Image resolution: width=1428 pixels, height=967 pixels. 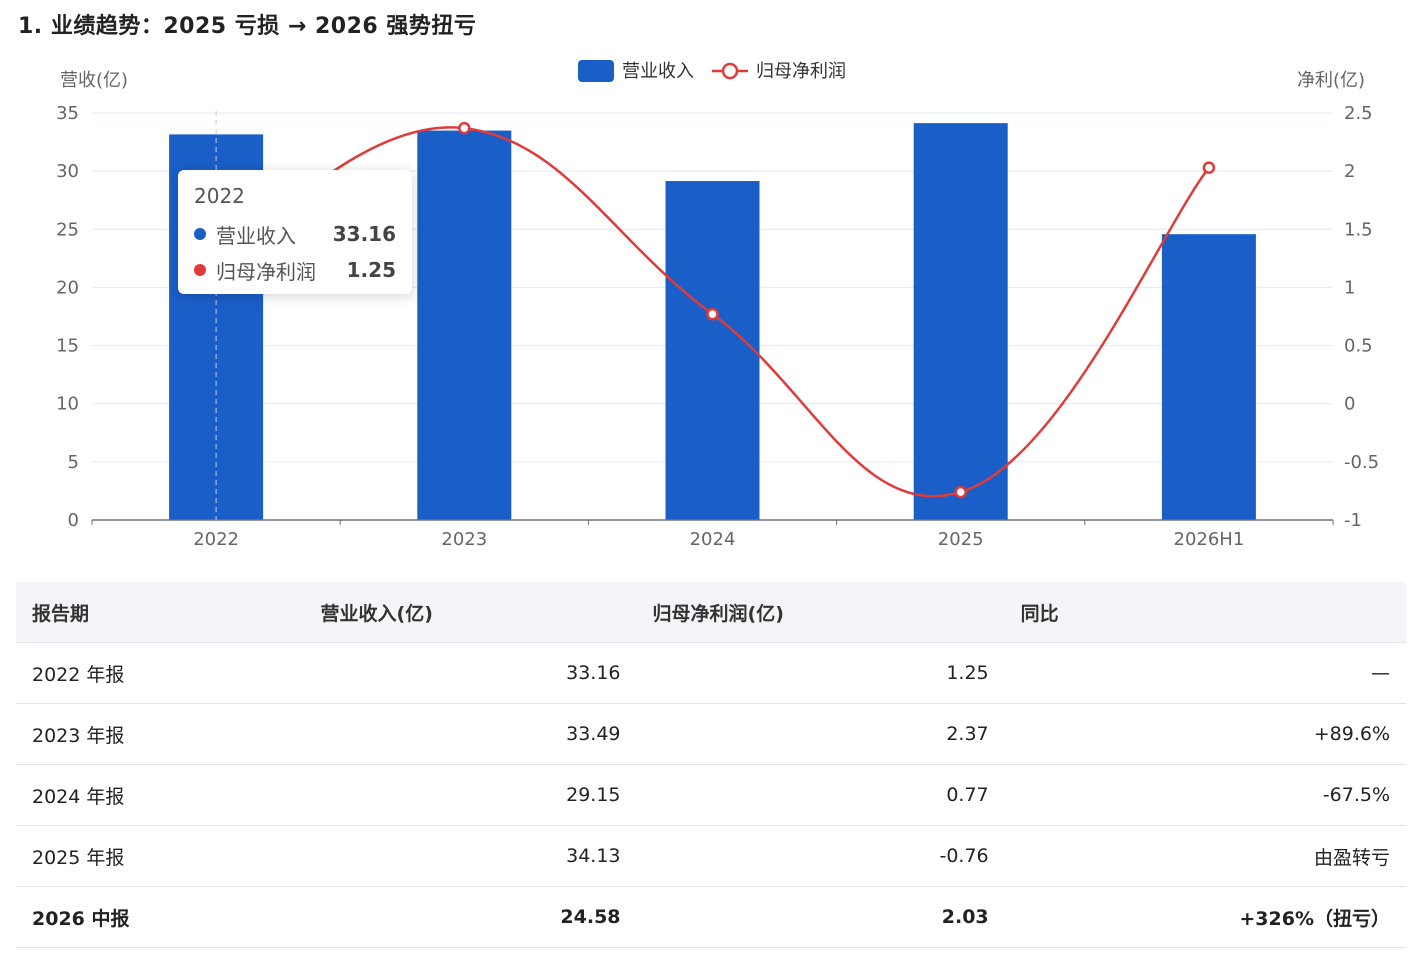 What do you see at coordinates (1349, 404) in the screenshot?
I see `y-right-tick-label: 0` at bounding box center [1349, 404].